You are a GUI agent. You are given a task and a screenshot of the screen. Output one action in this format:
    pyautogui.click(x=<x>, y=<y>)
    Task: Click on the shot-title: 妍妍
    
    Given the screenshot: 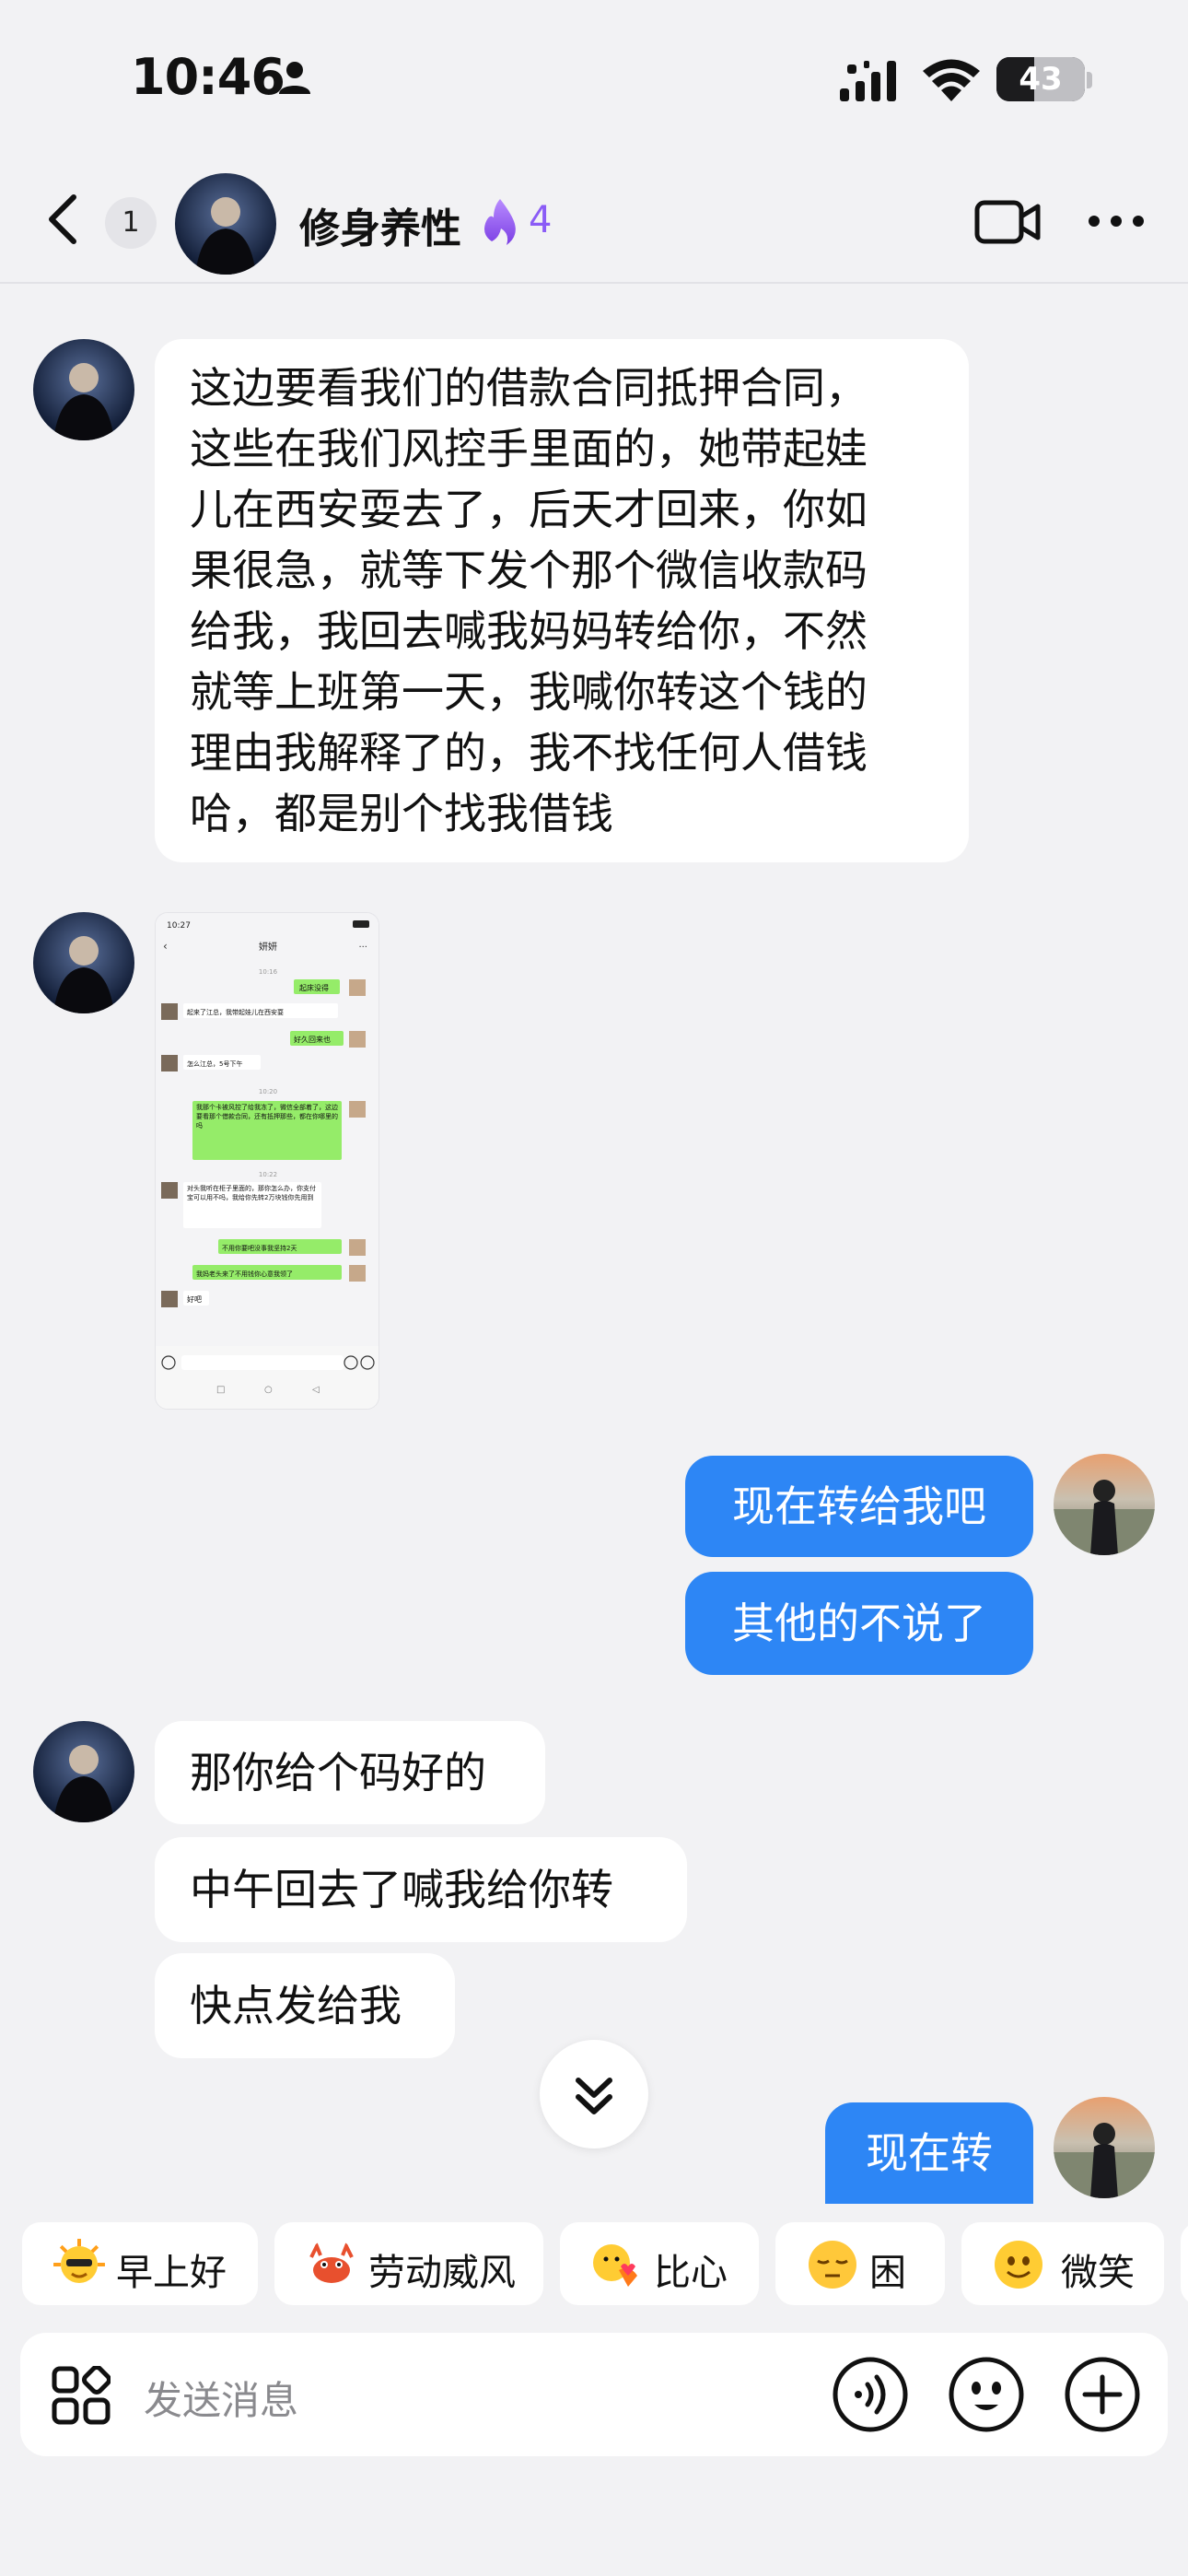 What is the action you would take?
    pyautogui.click(x=268, y=947)
    